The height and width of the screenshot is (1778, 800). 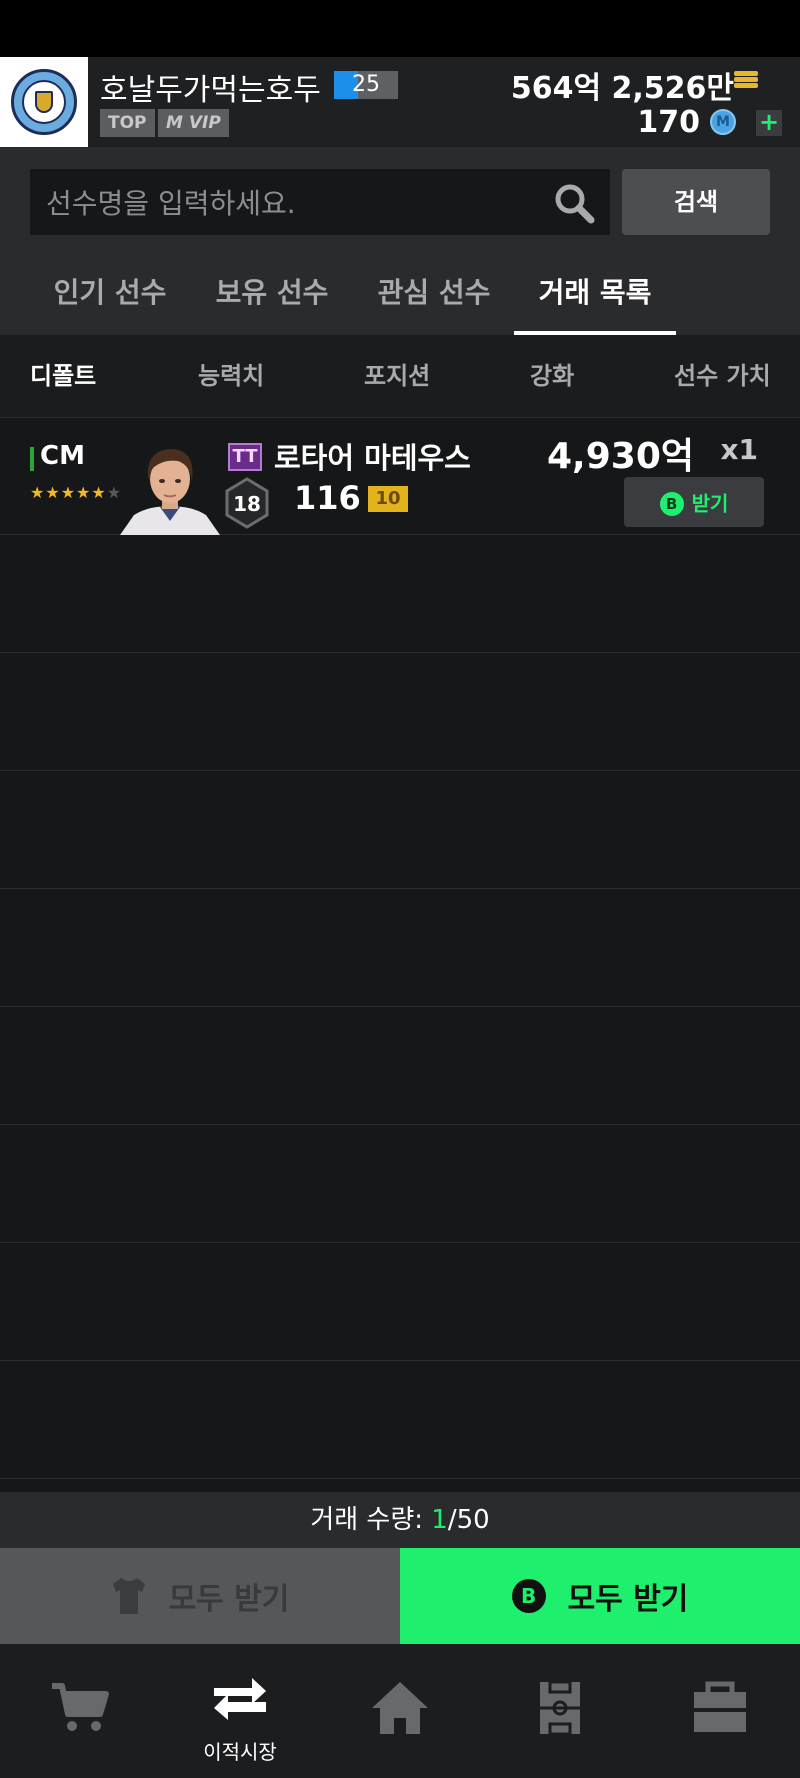 What do you see at coordinates (628, 1599) in the screenshot?
I see `receive-all-right-label: 모두 받기` at bounding box center [628, 1599].